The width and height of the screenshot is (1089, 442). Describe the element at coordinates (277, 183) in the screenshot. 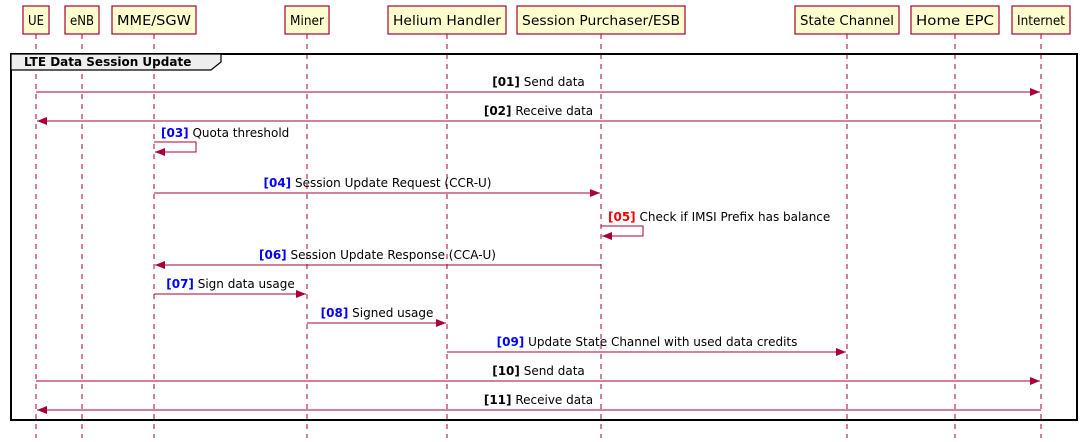

I see `message-number: [04]` at that location.